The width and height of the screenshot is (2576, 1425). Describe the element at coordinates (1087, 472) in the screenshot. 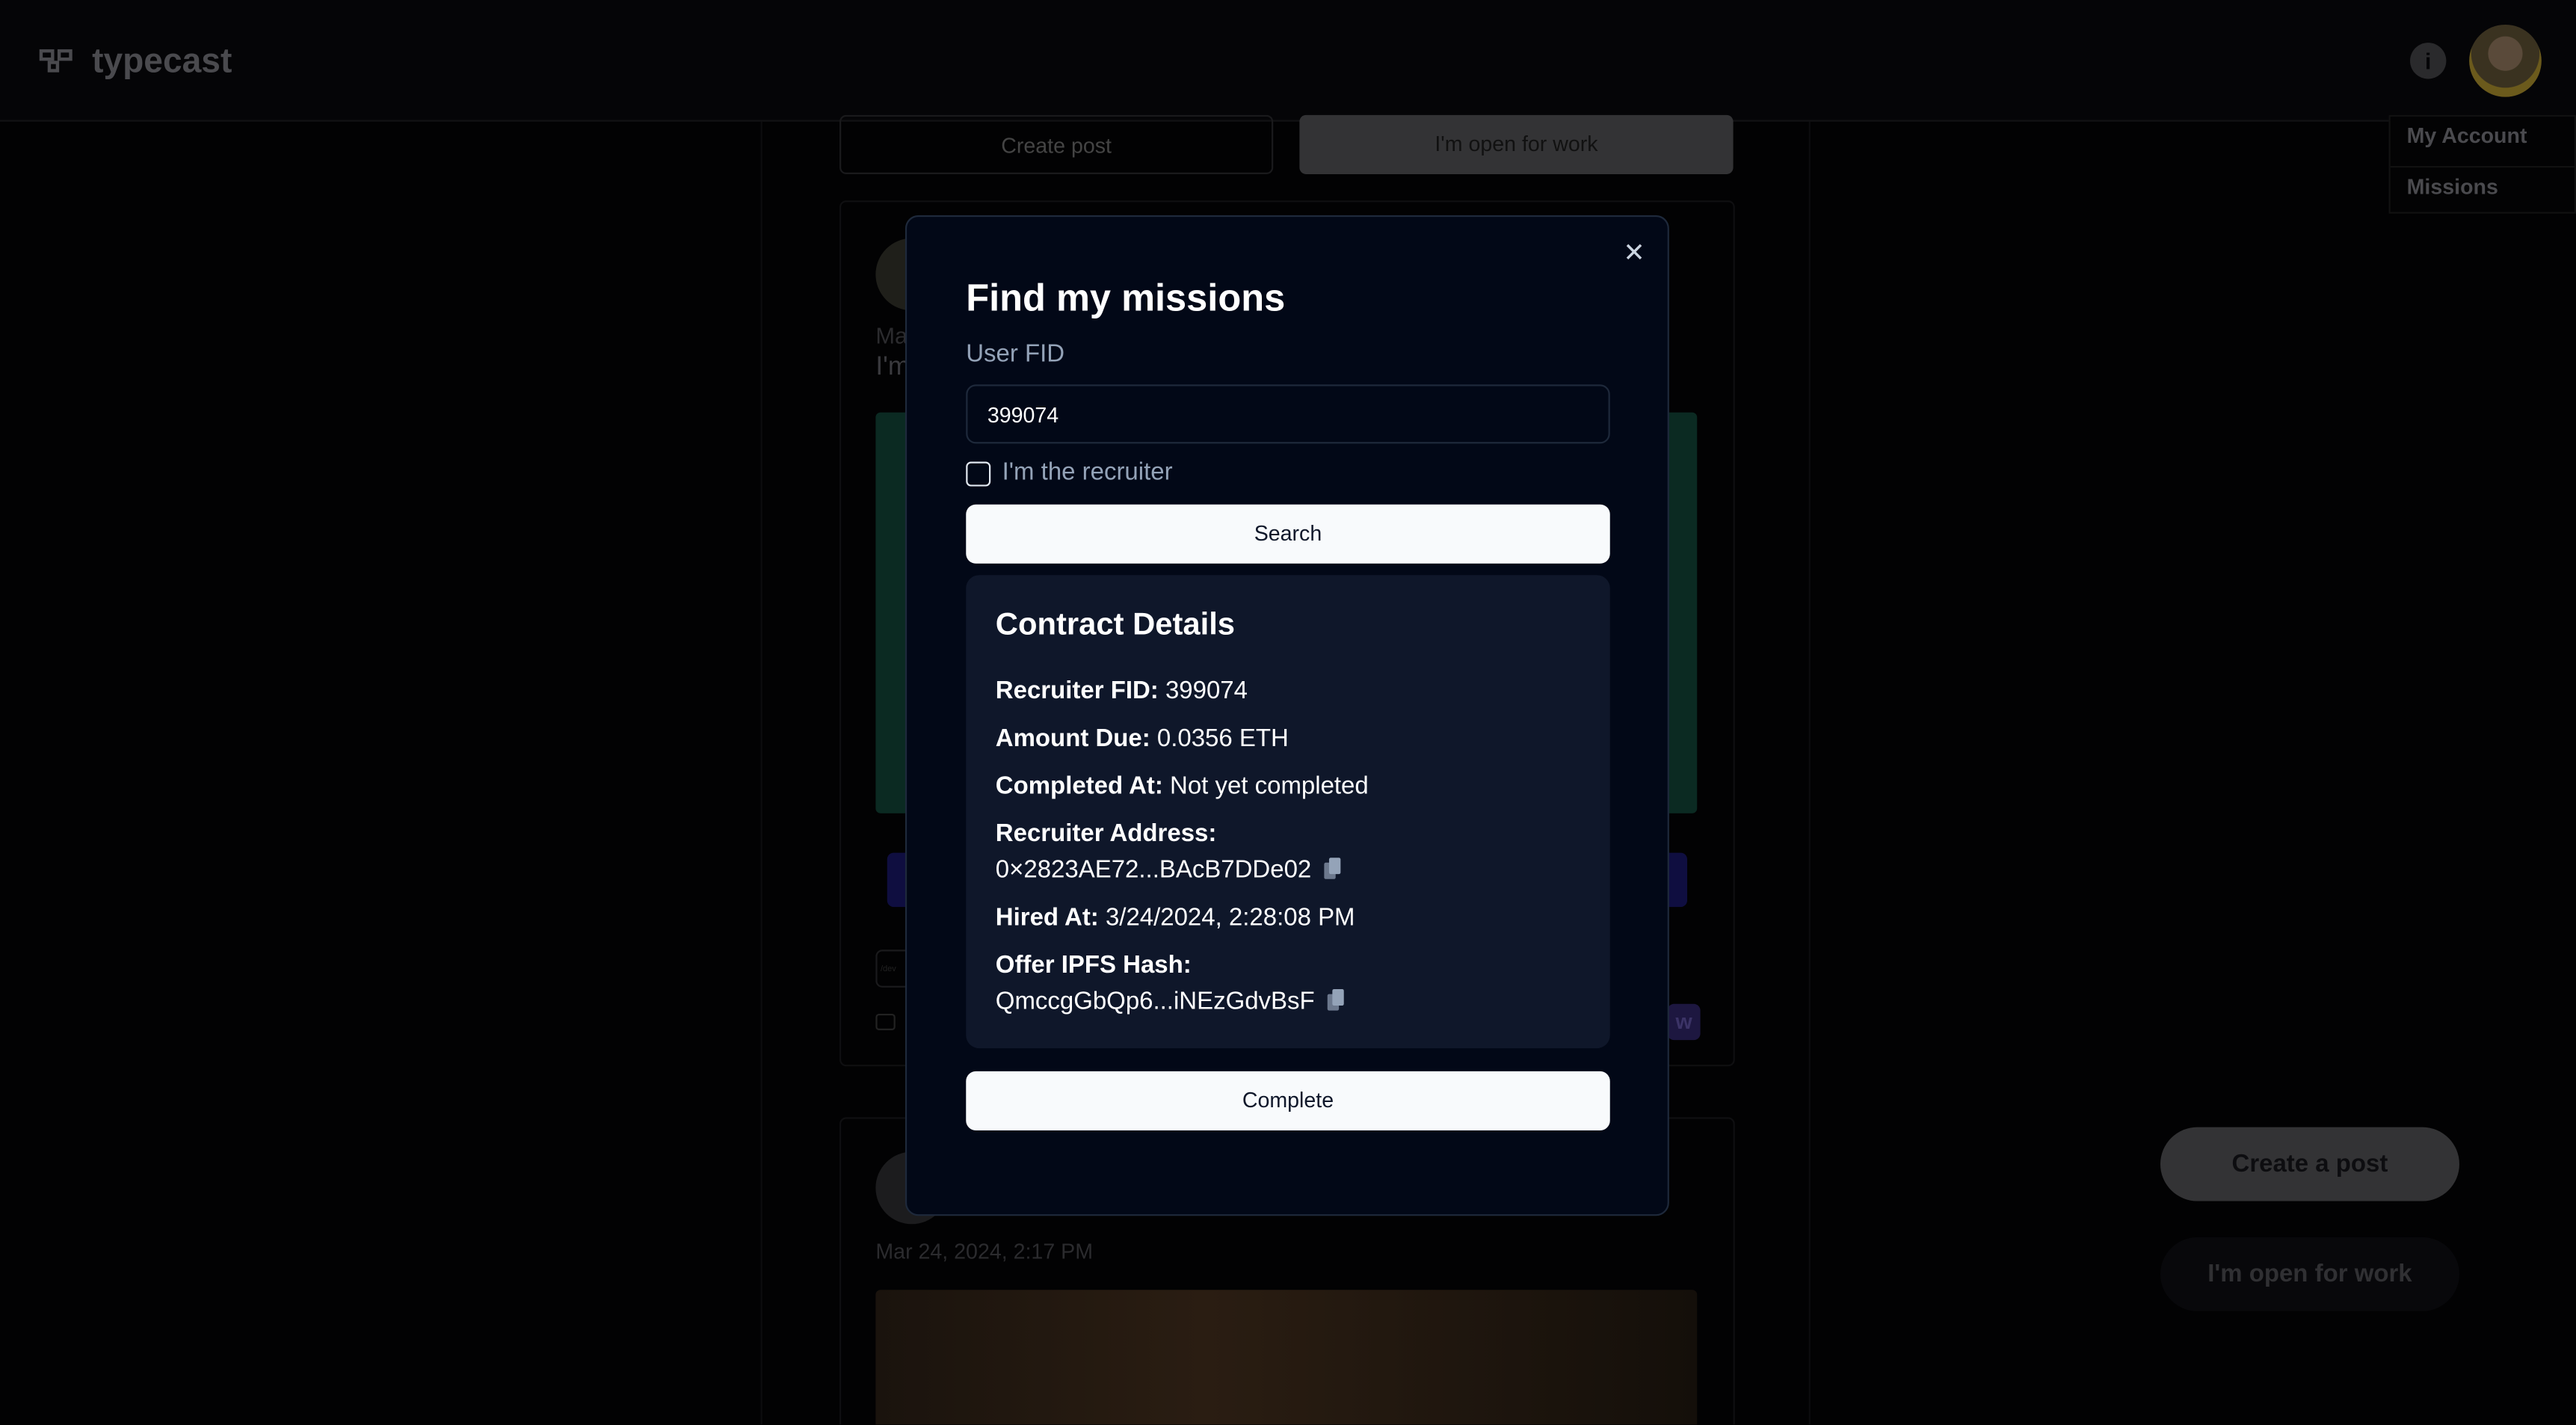

I see `recruiter-checkbox-label: I'm the recruiter` at that location.